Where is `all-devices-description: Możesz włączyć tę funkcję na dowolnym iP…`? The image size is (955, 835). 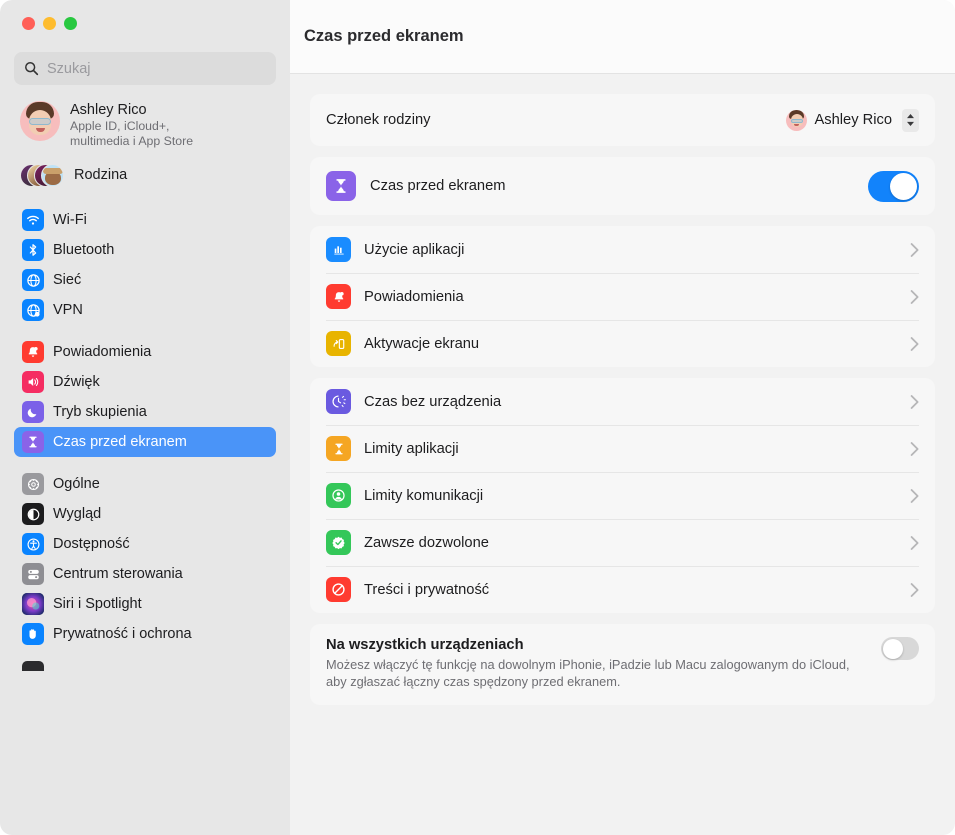 all-devices-description: Możesz włączyć tę funkcję na dowolnym iP… is located at coordinates (588, 673).